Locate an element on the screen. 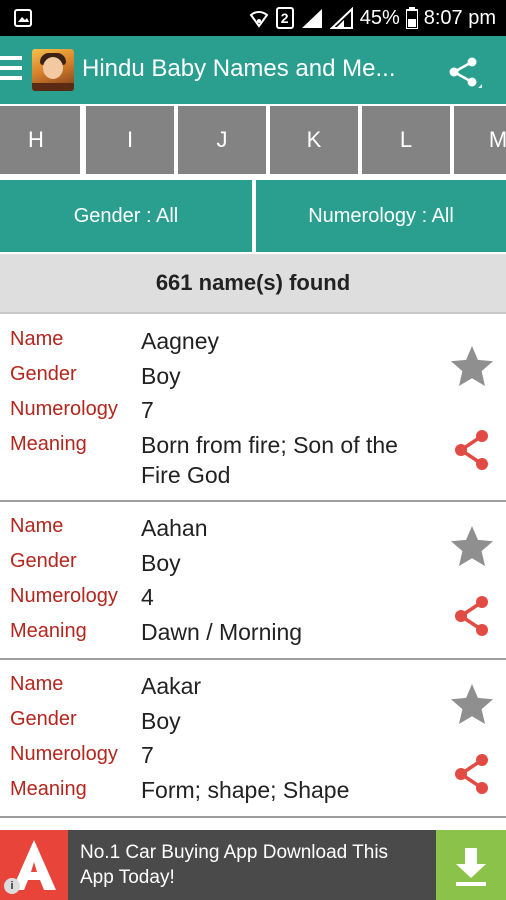 Image resolution: width=506 pixels, height=900 pixels. battery-percent: 45% is located at coordinates (379, 17).